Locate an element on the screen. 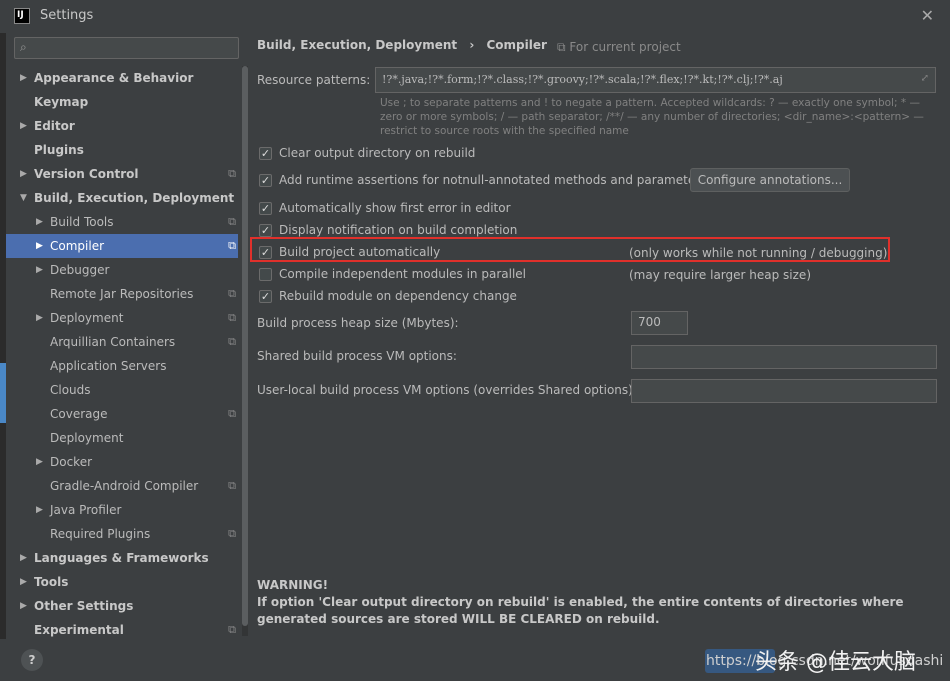  sidebar-item: ▶ Docker is located at coordinates (122, 462).